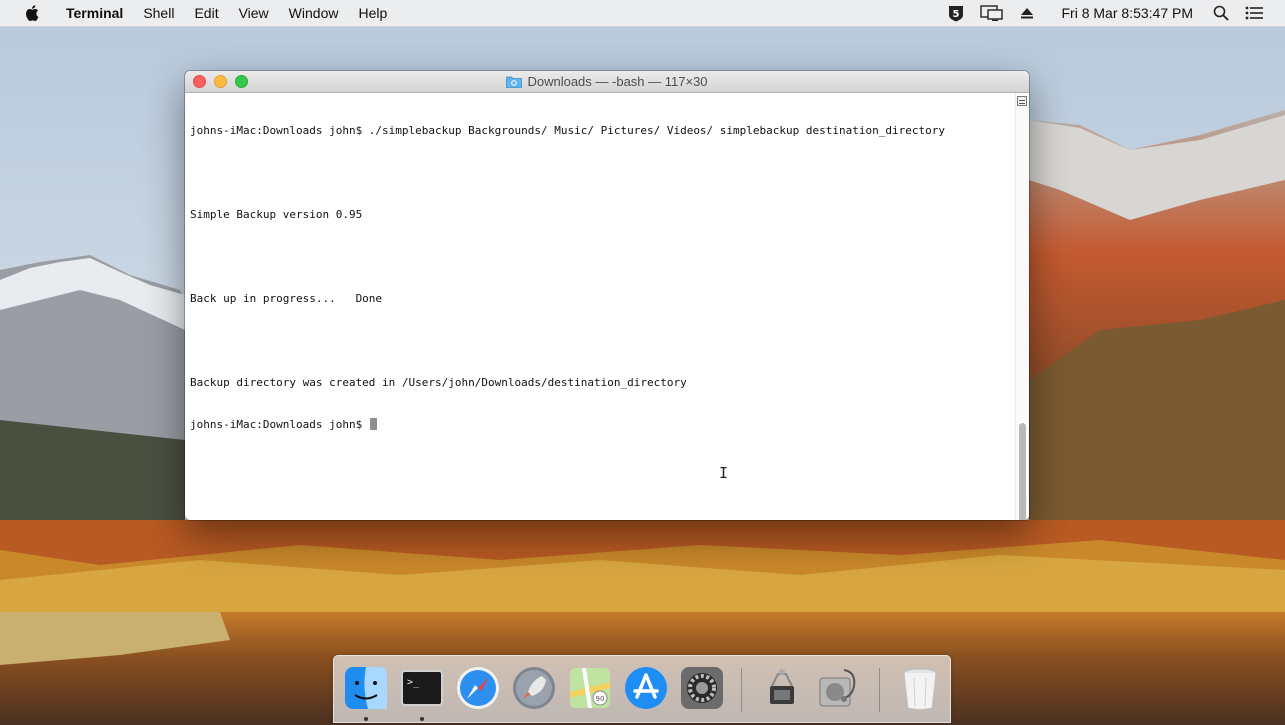 The height and width of the screenshot is (725, 1285). I want to click on scrollbar-thumb, so click(1022, 471).